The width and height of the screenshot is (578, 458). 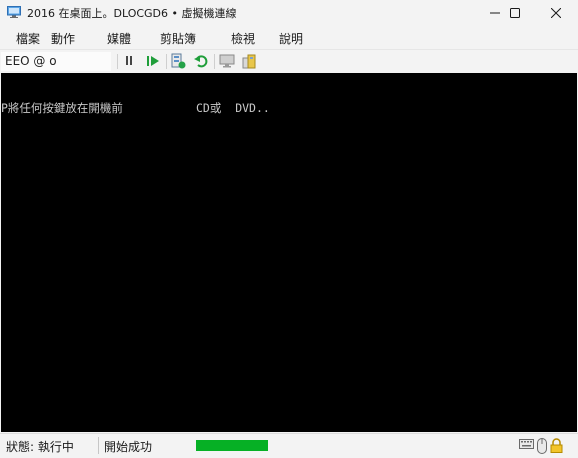 I want to click on share-icon, so click(x=249, y=61).